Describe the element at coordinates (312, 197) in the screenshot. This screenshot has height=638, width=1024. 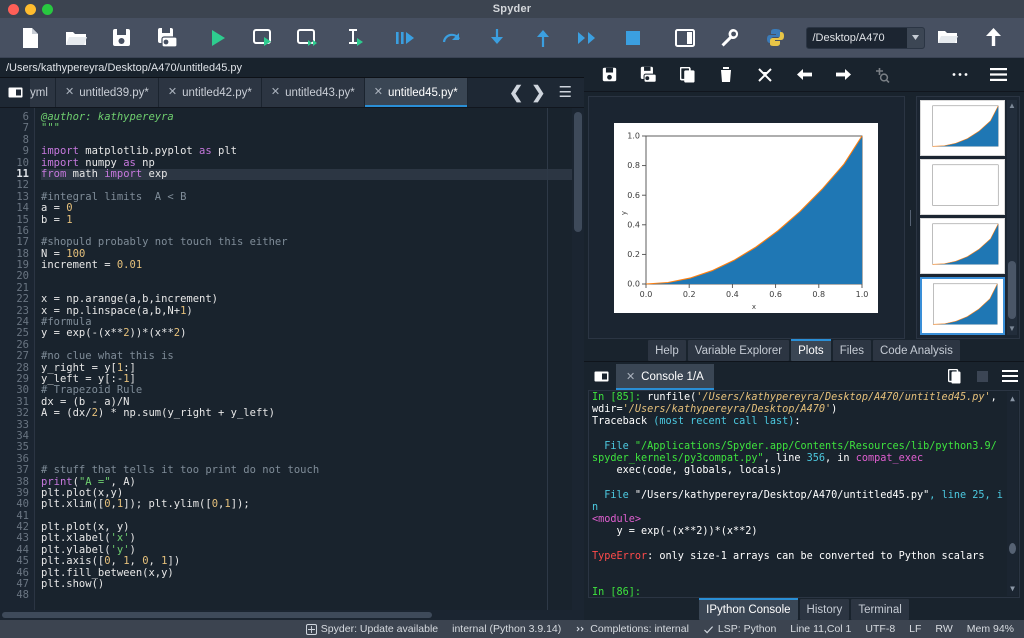
I see `code-line: #integral limits A < B` at that location.